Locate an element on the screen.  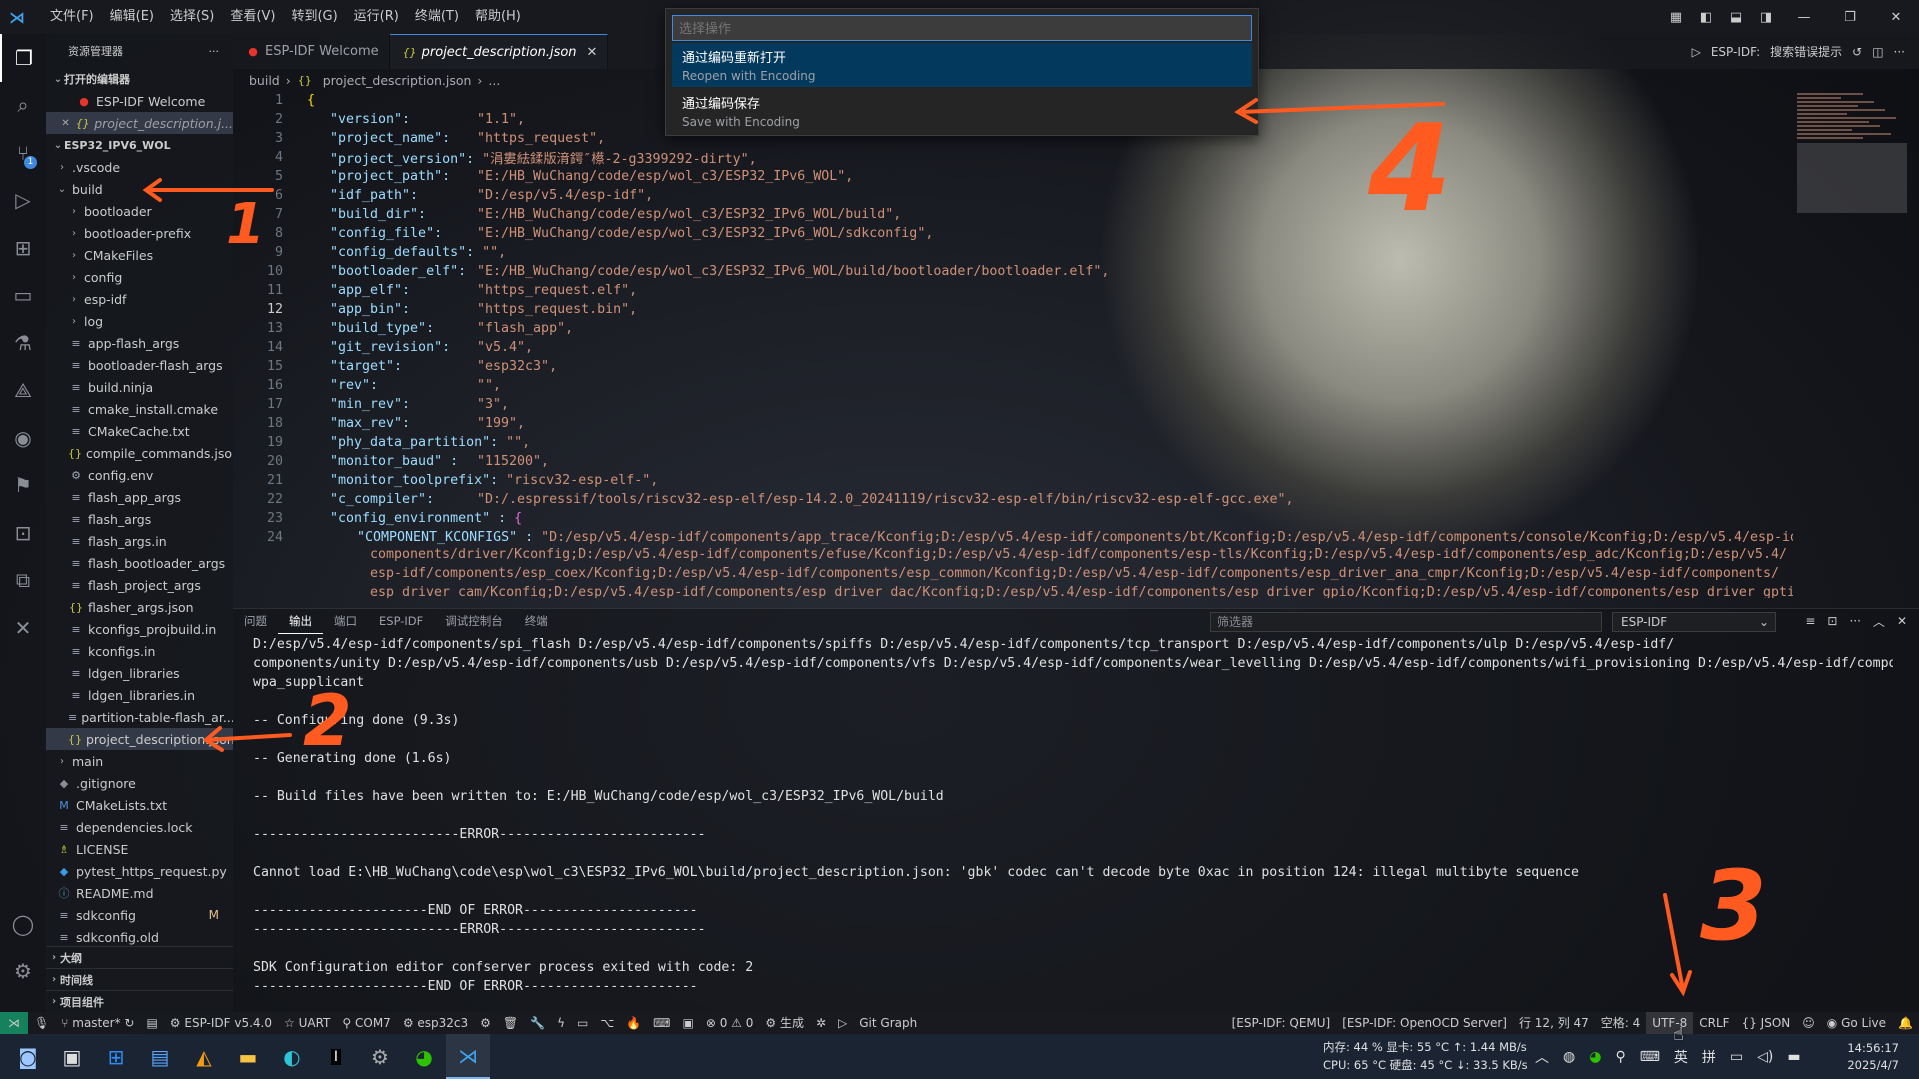
annotation-number-1: 1 is located at coordinates (245, 224).